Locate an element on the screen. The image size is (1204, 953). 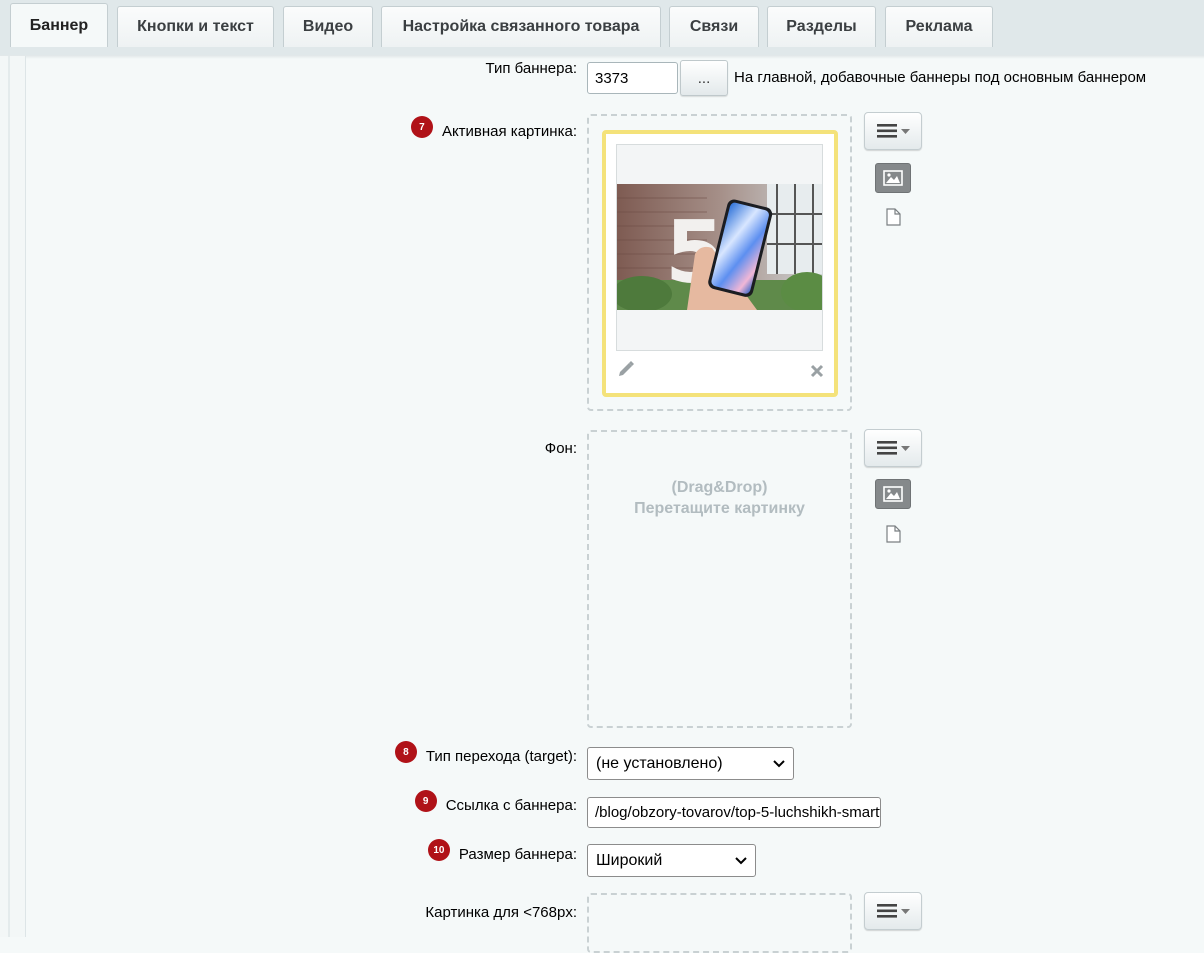
background-dropzone: (Drag&Drop) Перетащите картинку is located at coordinates (719, 579).